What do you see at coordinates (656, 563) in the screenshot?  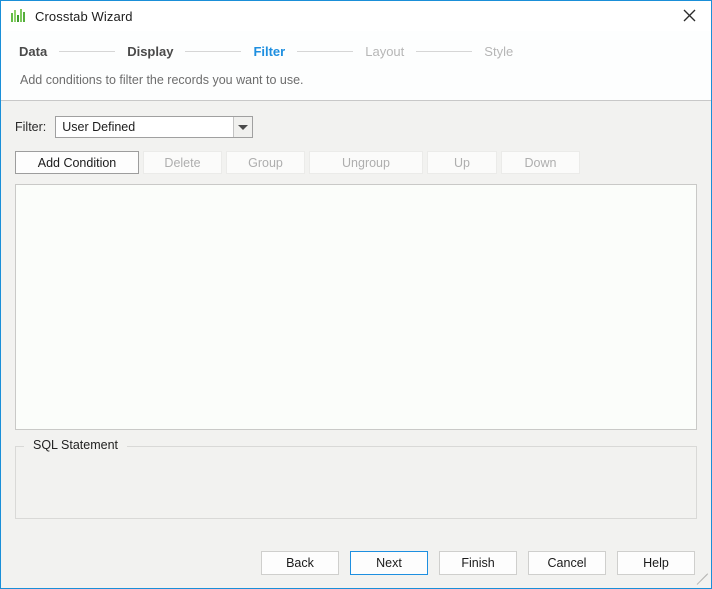 I see `help-button: Help` at bounding box center [656, 563].